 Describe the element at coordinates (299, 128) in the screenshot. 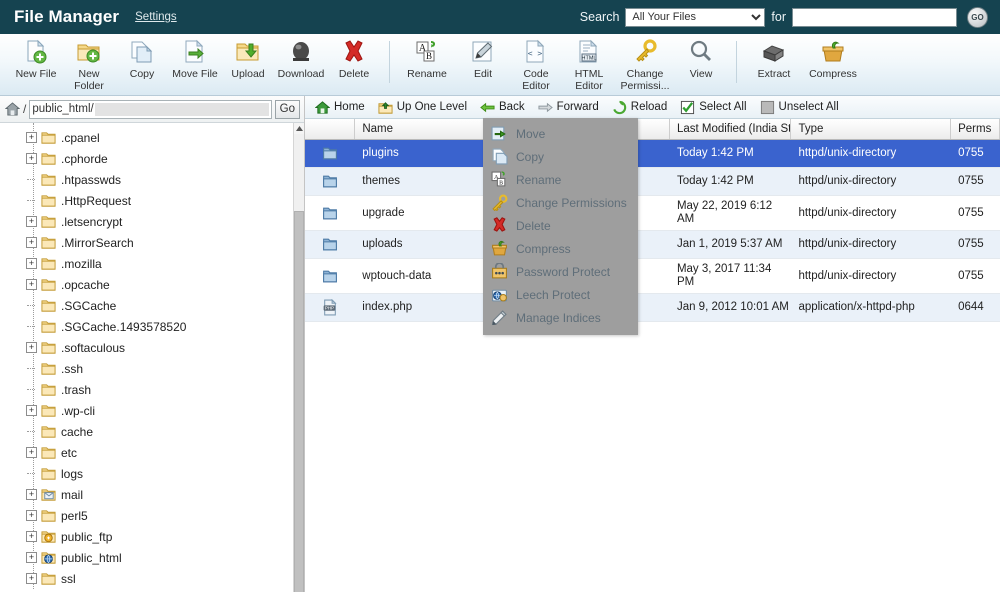

I see `scroll-up-arrow` at that location.